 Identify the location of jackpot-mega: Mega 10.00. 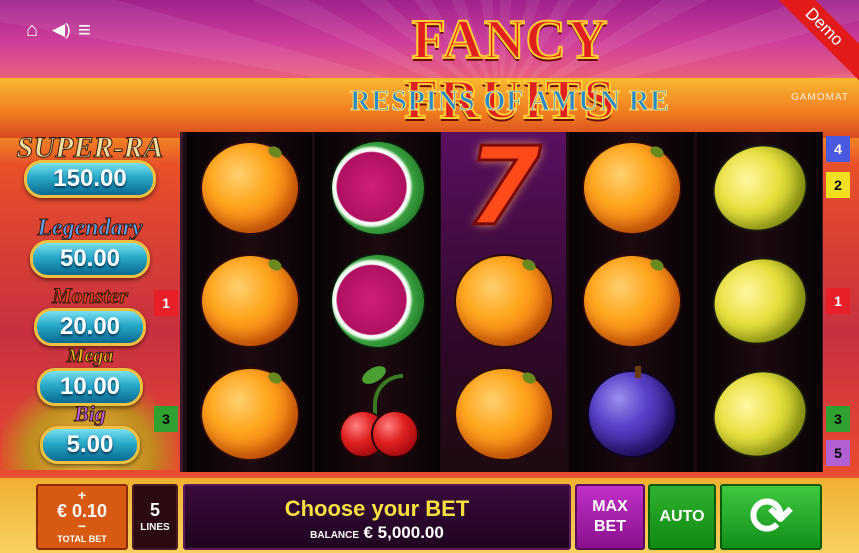
(90, 375).